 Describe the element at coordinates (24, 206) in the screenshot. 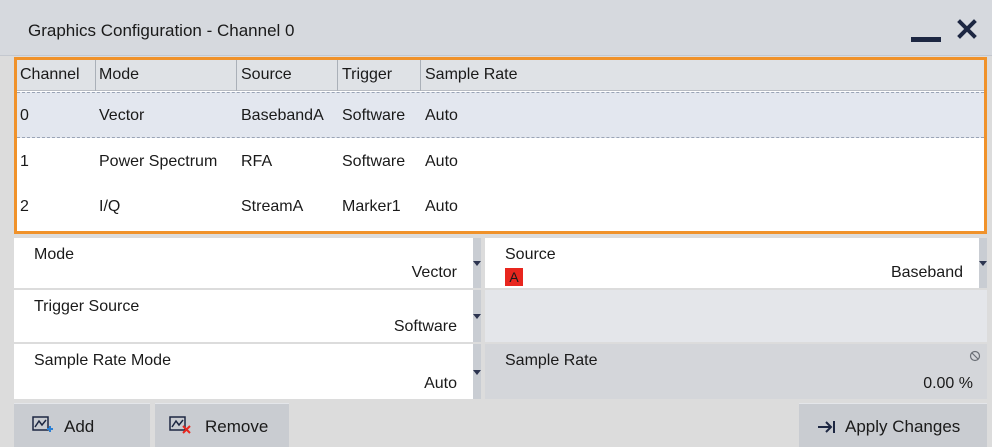

I see `cell-channel: 2` at that location.